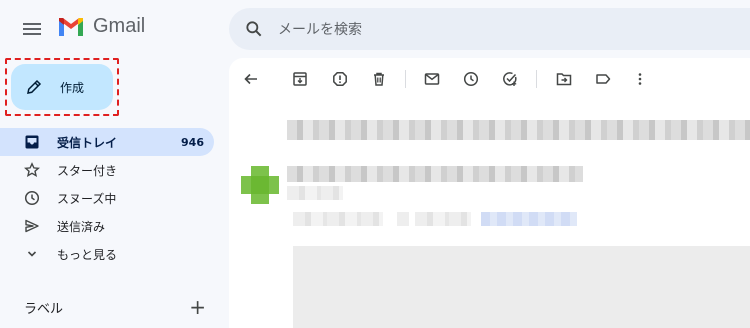 This screenshot has width=750, height=328. I want to click on hamburger-menu-icon, so click(32, 29).